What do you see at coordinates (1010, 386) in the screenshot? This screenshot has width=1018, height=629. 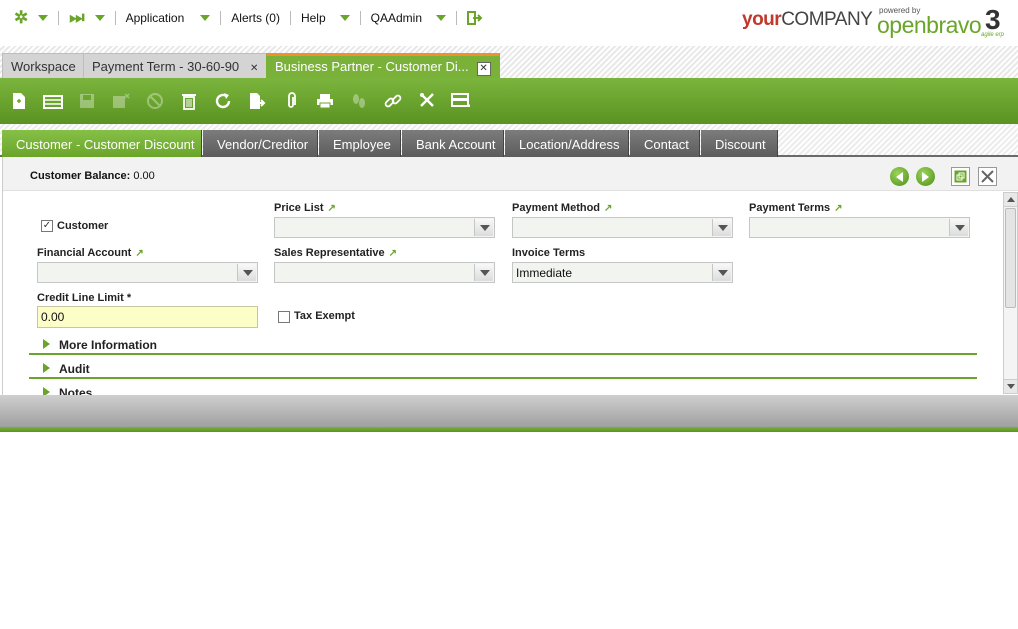 I see `scroll-down-icon` at bounding box center [1010, 386].